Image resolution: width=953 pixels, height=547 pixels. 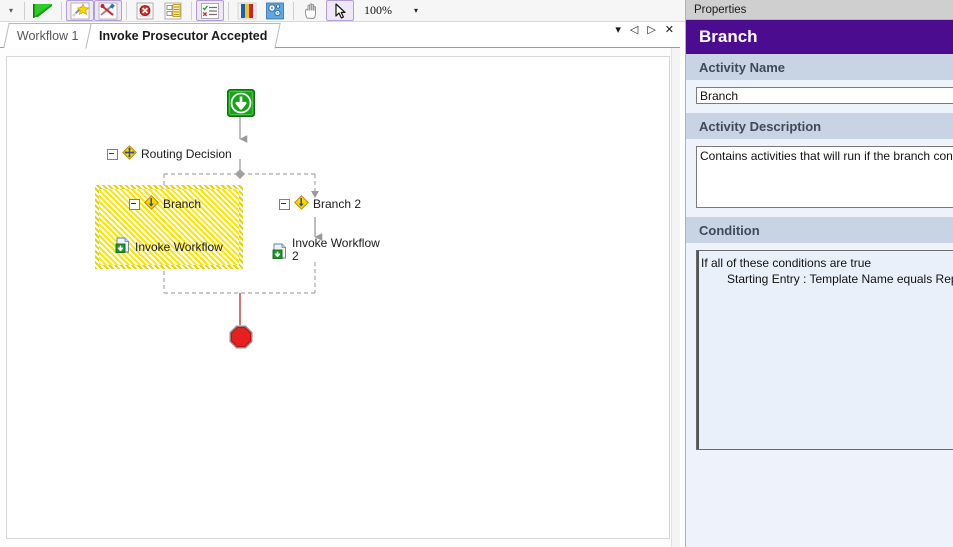 What do you see at coordinates (416, 10) in the screenshot?
I see `zoom-dropdown-caret-icon: ▾` at bounding box center [416, 10].